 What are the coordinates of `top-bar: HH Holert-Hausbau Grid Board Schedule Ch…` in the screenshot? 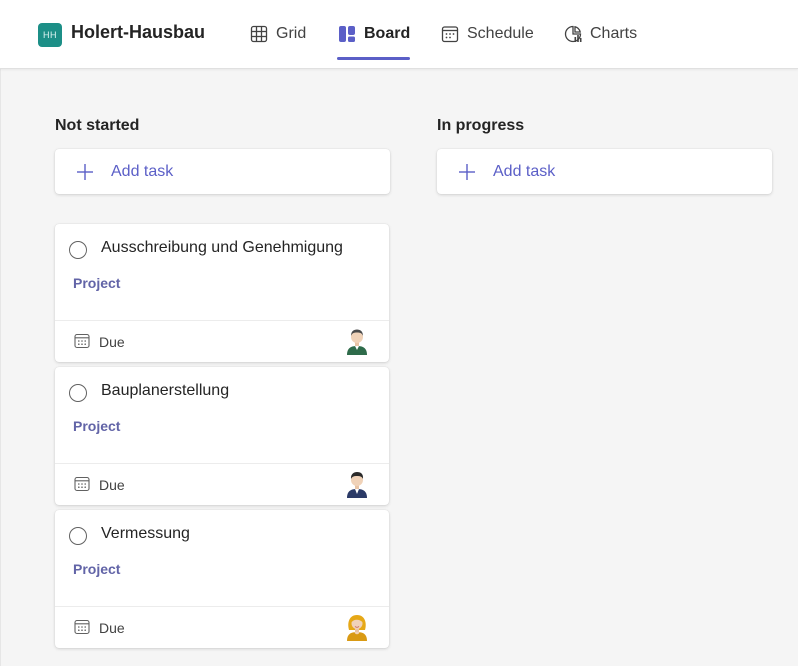 It's located at (399, 34).